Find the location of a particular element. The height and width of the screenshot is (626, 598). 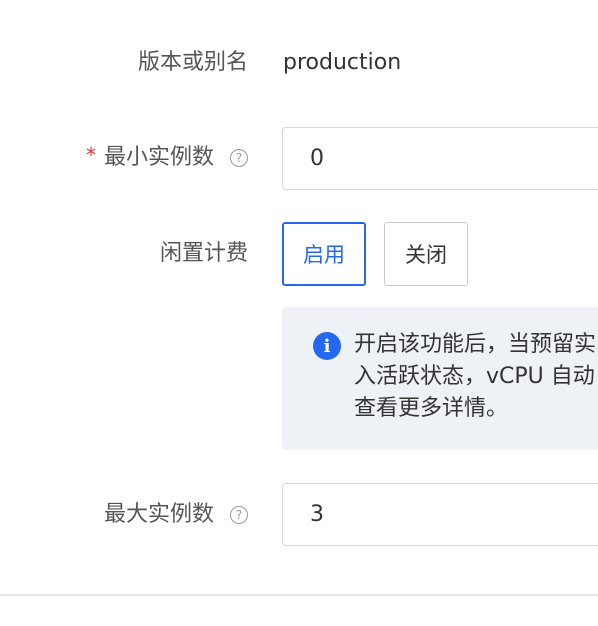

section-divider is located at coordinates (299, 595).